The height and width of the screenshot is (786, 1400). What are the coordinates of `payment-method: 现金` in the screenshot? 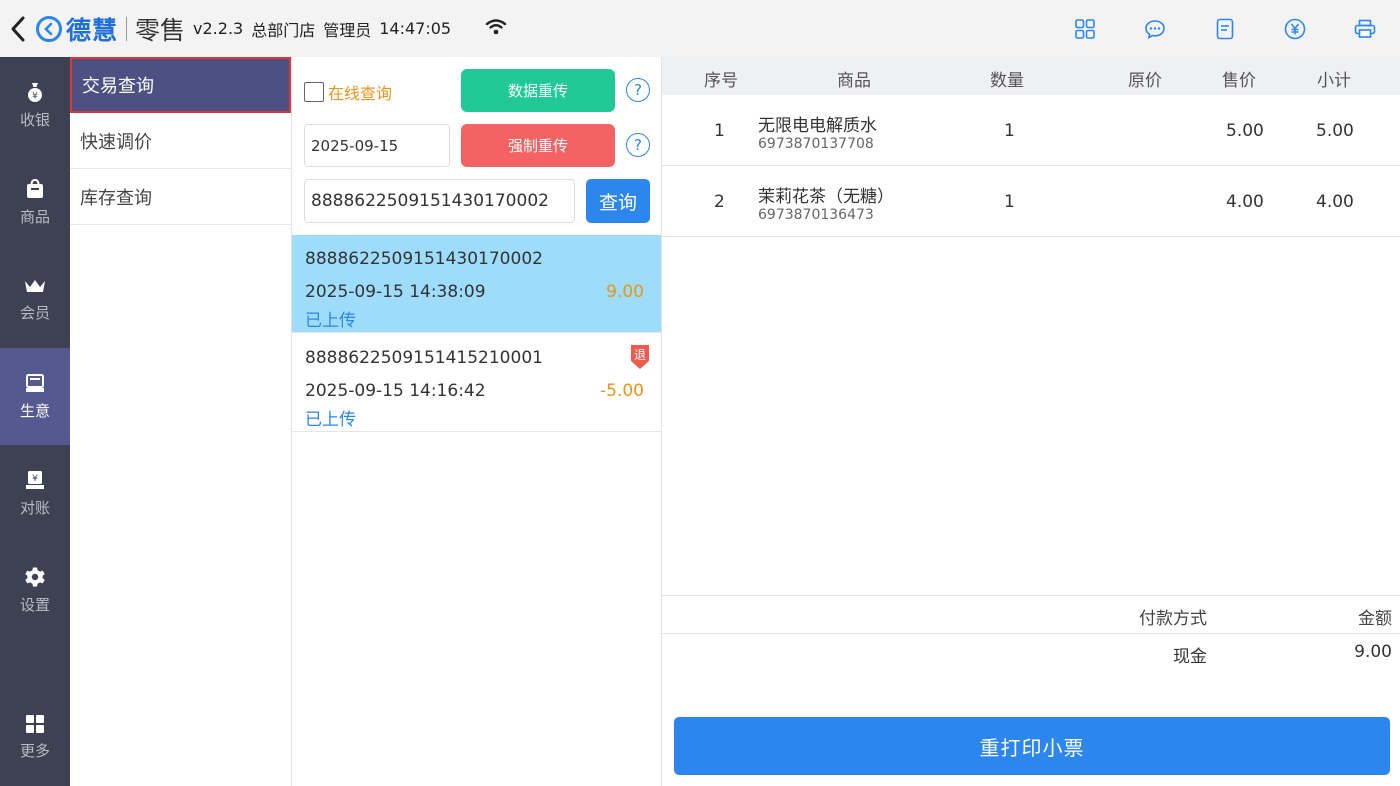 It's located at (1190, 657).